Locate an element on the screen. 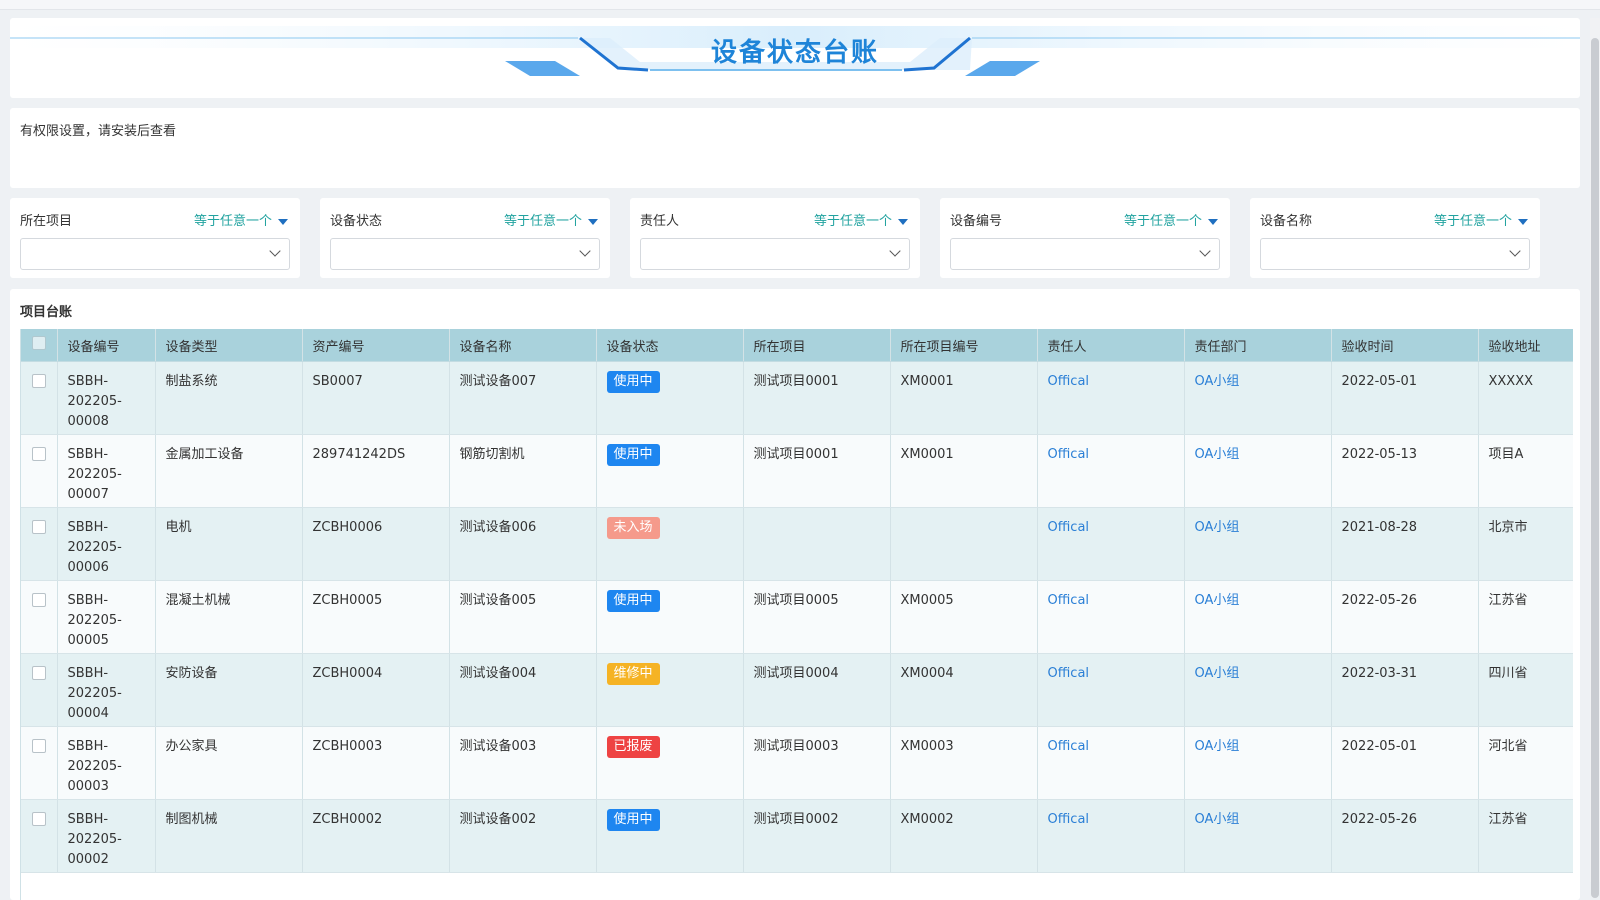 Image resolution: width=1600 pixels, height=900 pixels. column-header: 设备编号 is located at coordinates (106, 345).